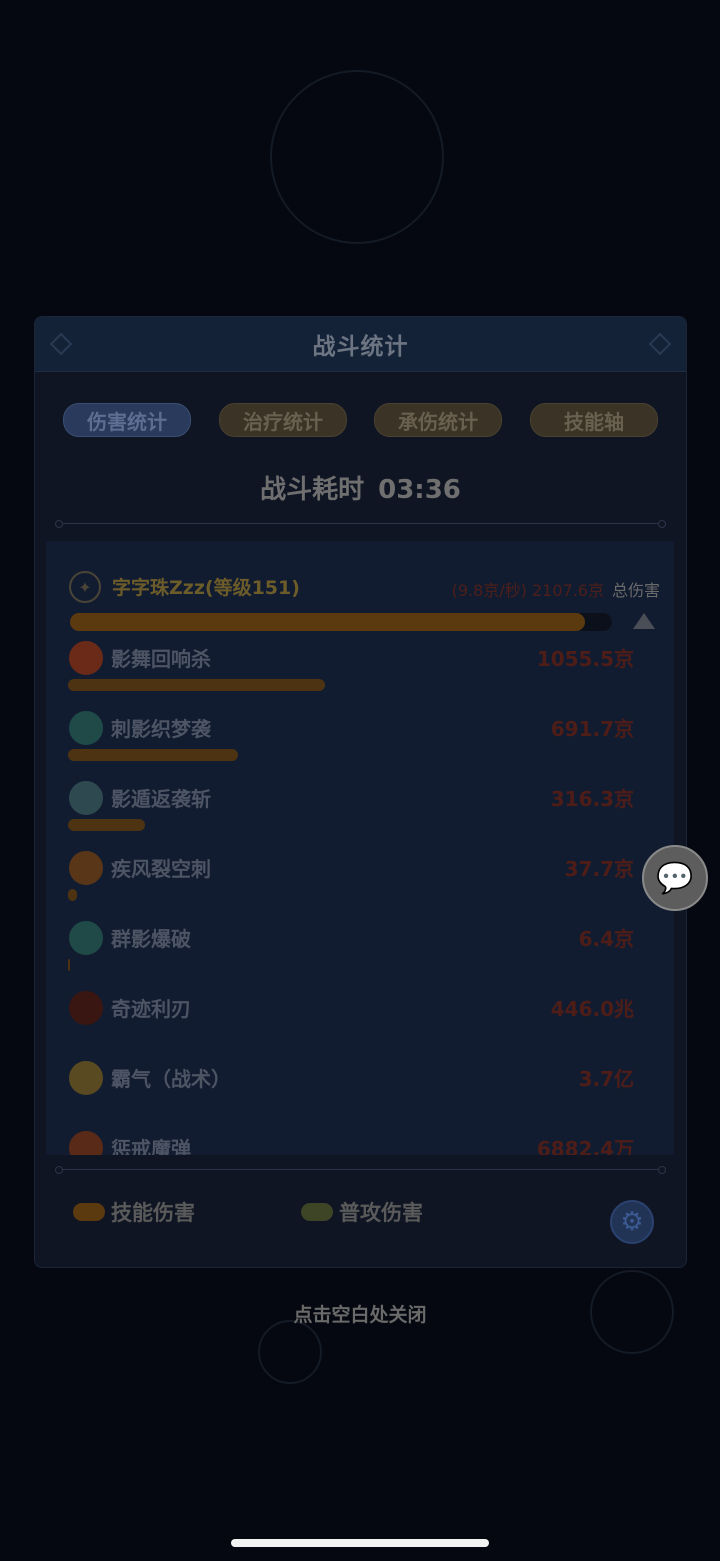 This screenshot has height=1561, width=720. I want to click on skill-damage-value: 1055.5京, so click(585, 659).